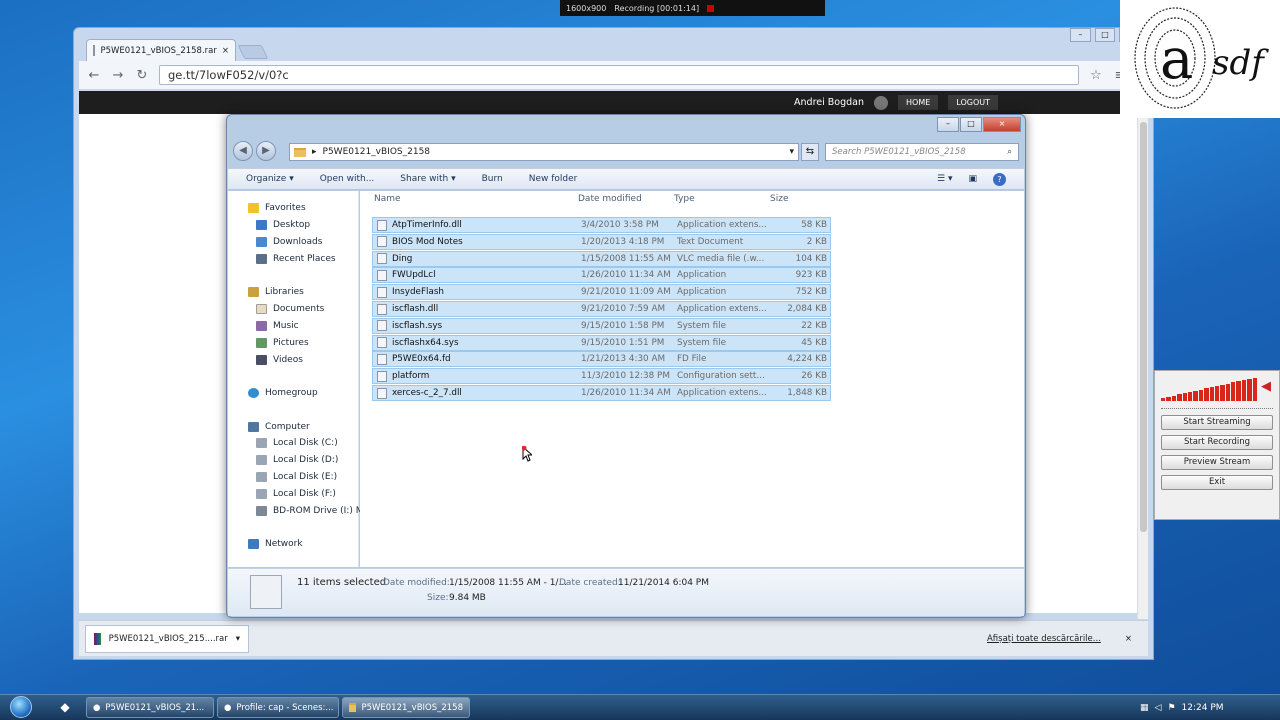 The image size is (1280, 720). Describe the element at coordinates (1002, 124) in the screenshot. I see `close-button: ×` at that location.